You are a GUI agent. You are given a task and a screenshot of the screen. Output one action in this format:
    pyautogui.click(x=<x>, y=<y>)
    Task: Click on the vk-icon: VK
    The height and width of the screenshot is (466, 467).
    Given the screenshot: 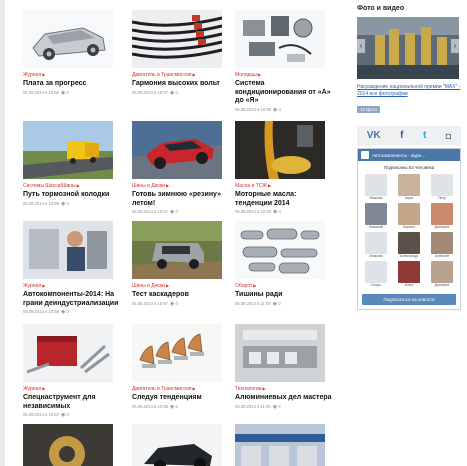 What is the action you would take?
    pyautogui.click(x=374, y=136)
    